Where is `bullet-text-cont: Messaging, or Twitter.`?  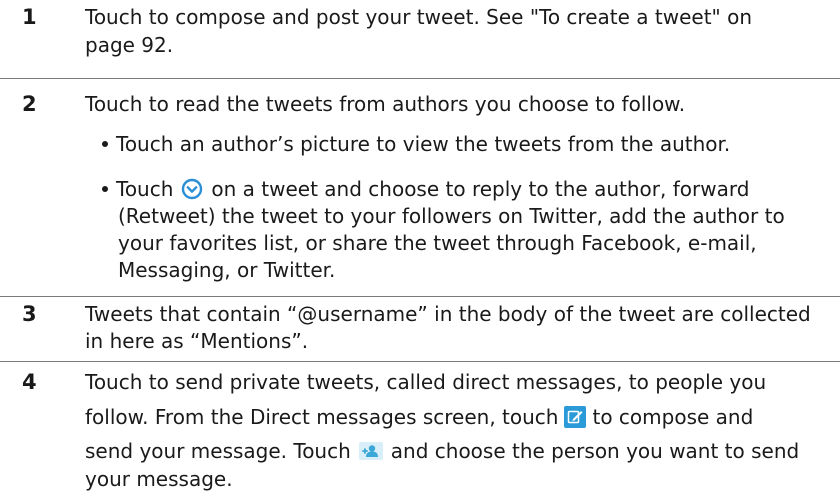 bullet-text-cont: Messaging, or Twitter. is located at coordinates (227, 270).